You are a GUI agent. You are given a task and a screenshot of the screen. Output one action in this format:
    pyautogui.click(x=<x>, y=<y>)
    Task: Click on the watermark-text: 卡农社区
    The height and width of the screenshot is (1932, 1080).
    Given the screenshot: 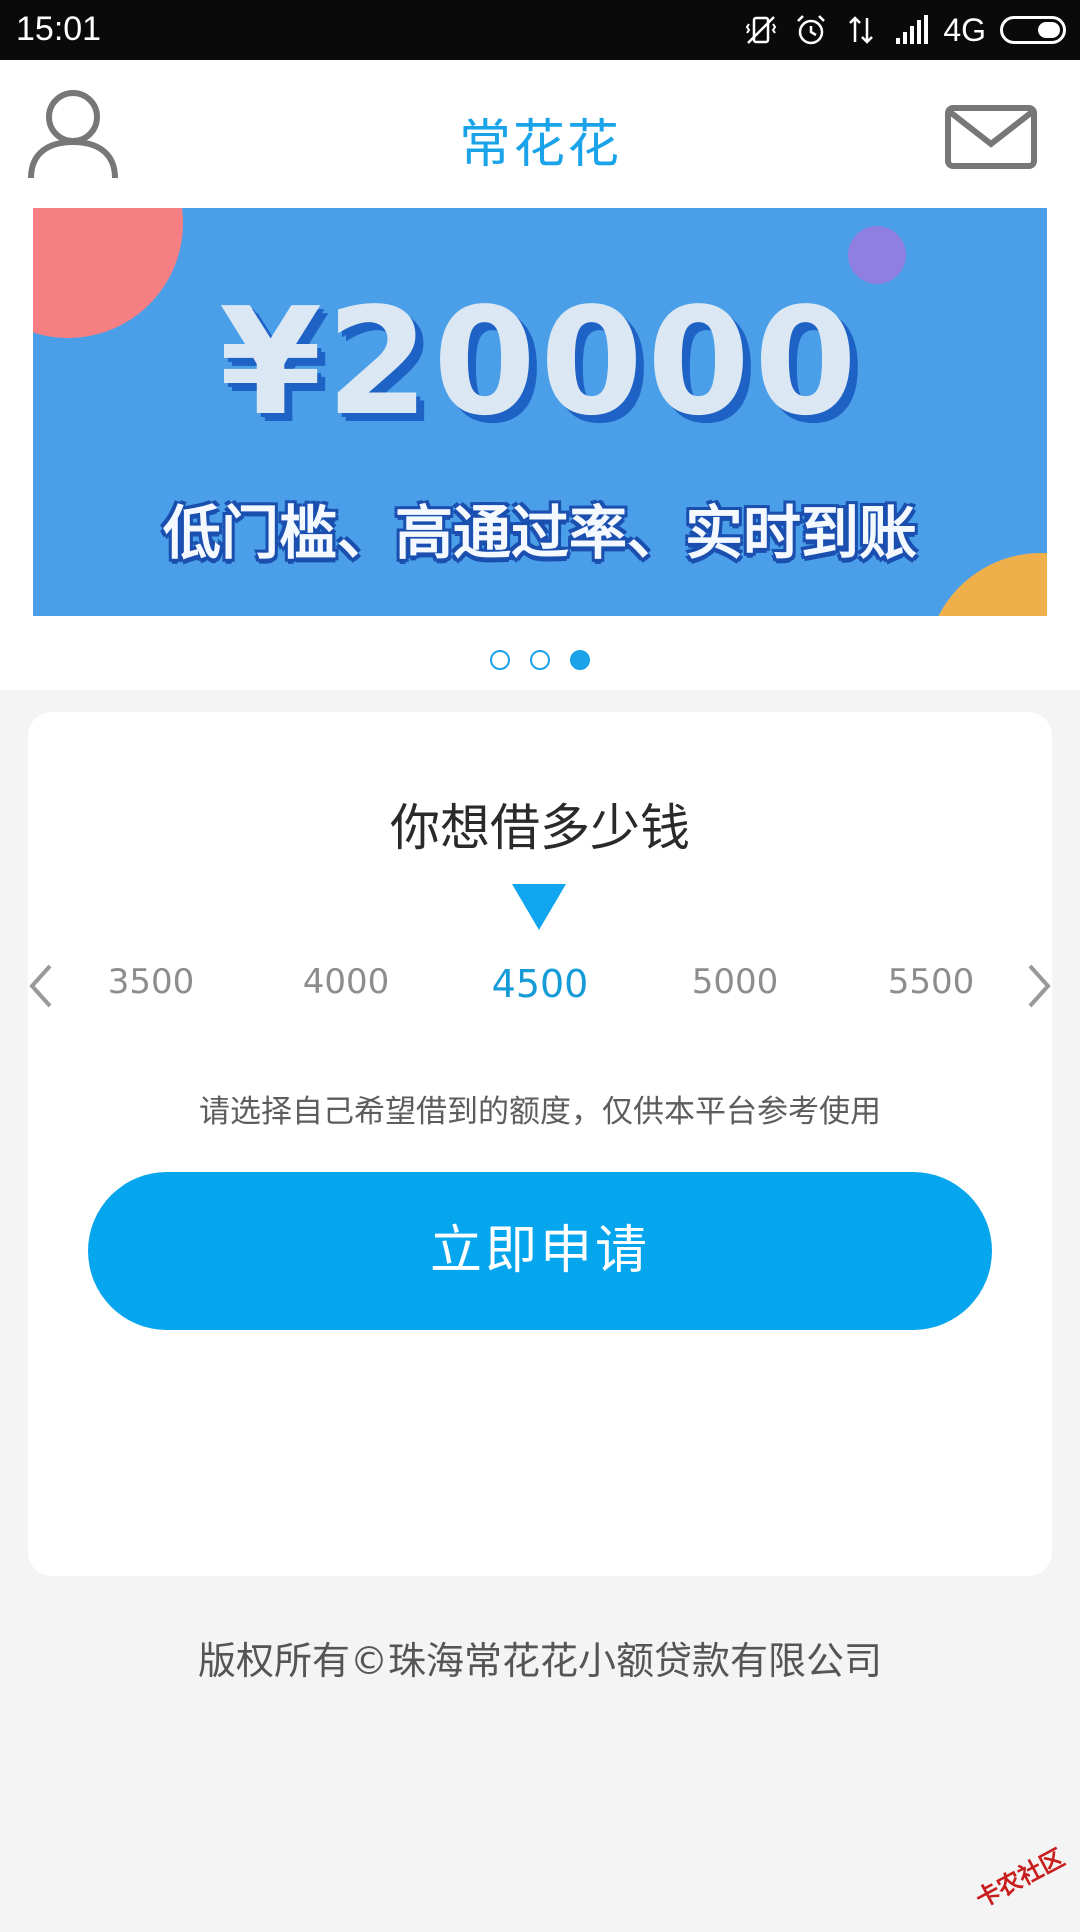 What is the action you would take?
    pyautogui.click(x=1020, y=1878)
    